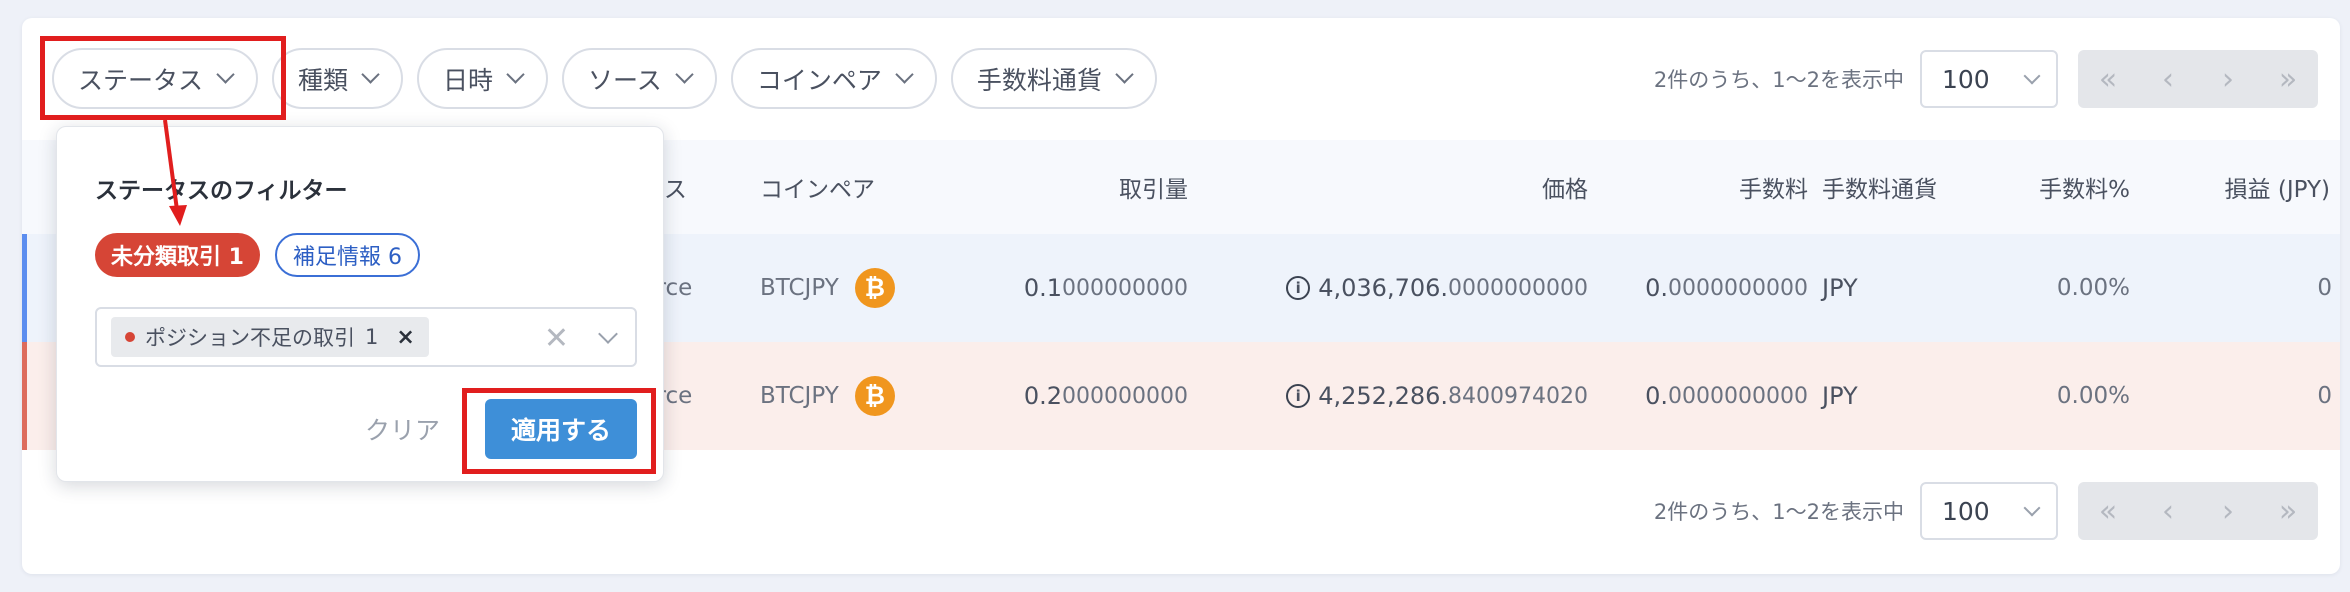 Image resolution: width=2350 pixels, height=592 pixels. Describe the element at coordinates (171, 165) in the screenshot. I see `arrow-line` at that location.